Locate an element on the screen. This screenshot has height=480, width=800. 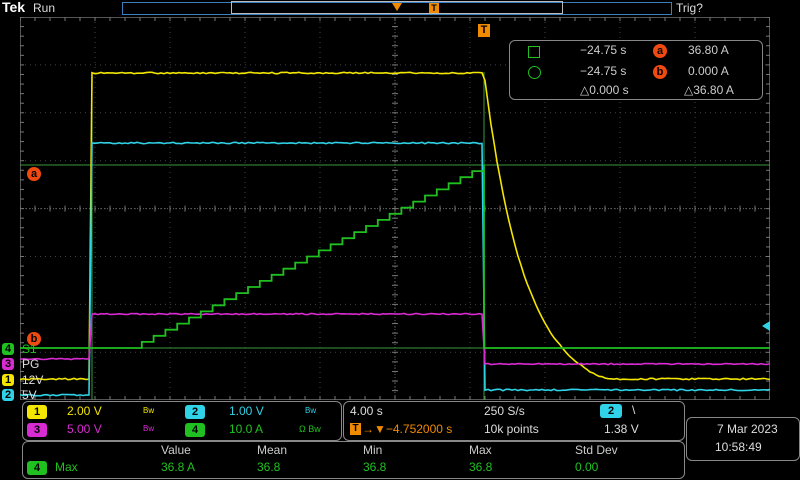
channel-3-badge: 3 is located at coordinates (37, 430).